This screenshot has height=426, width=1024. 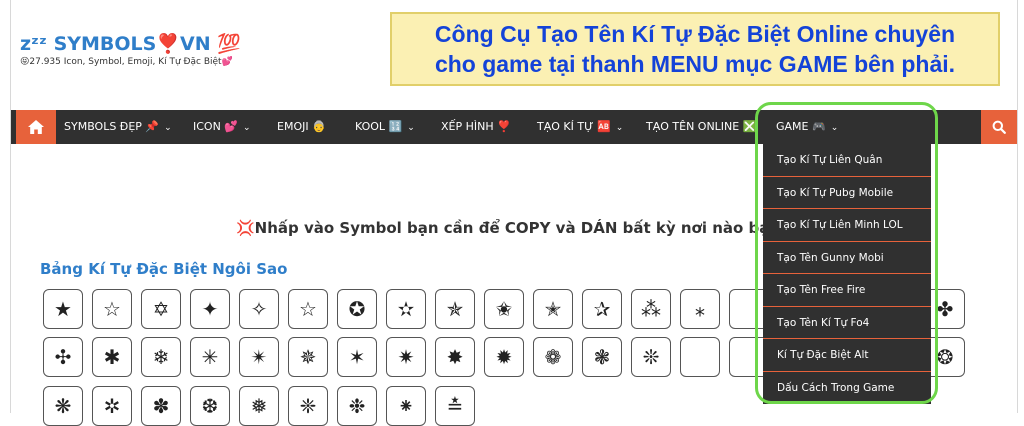 What do you see at coordinates (847, 225) in the screenshot?
I see `dropdown-item-lien-minh-lol: Tạo Kí Tự Liên Minh LOL` at bounding box center [847, 225].